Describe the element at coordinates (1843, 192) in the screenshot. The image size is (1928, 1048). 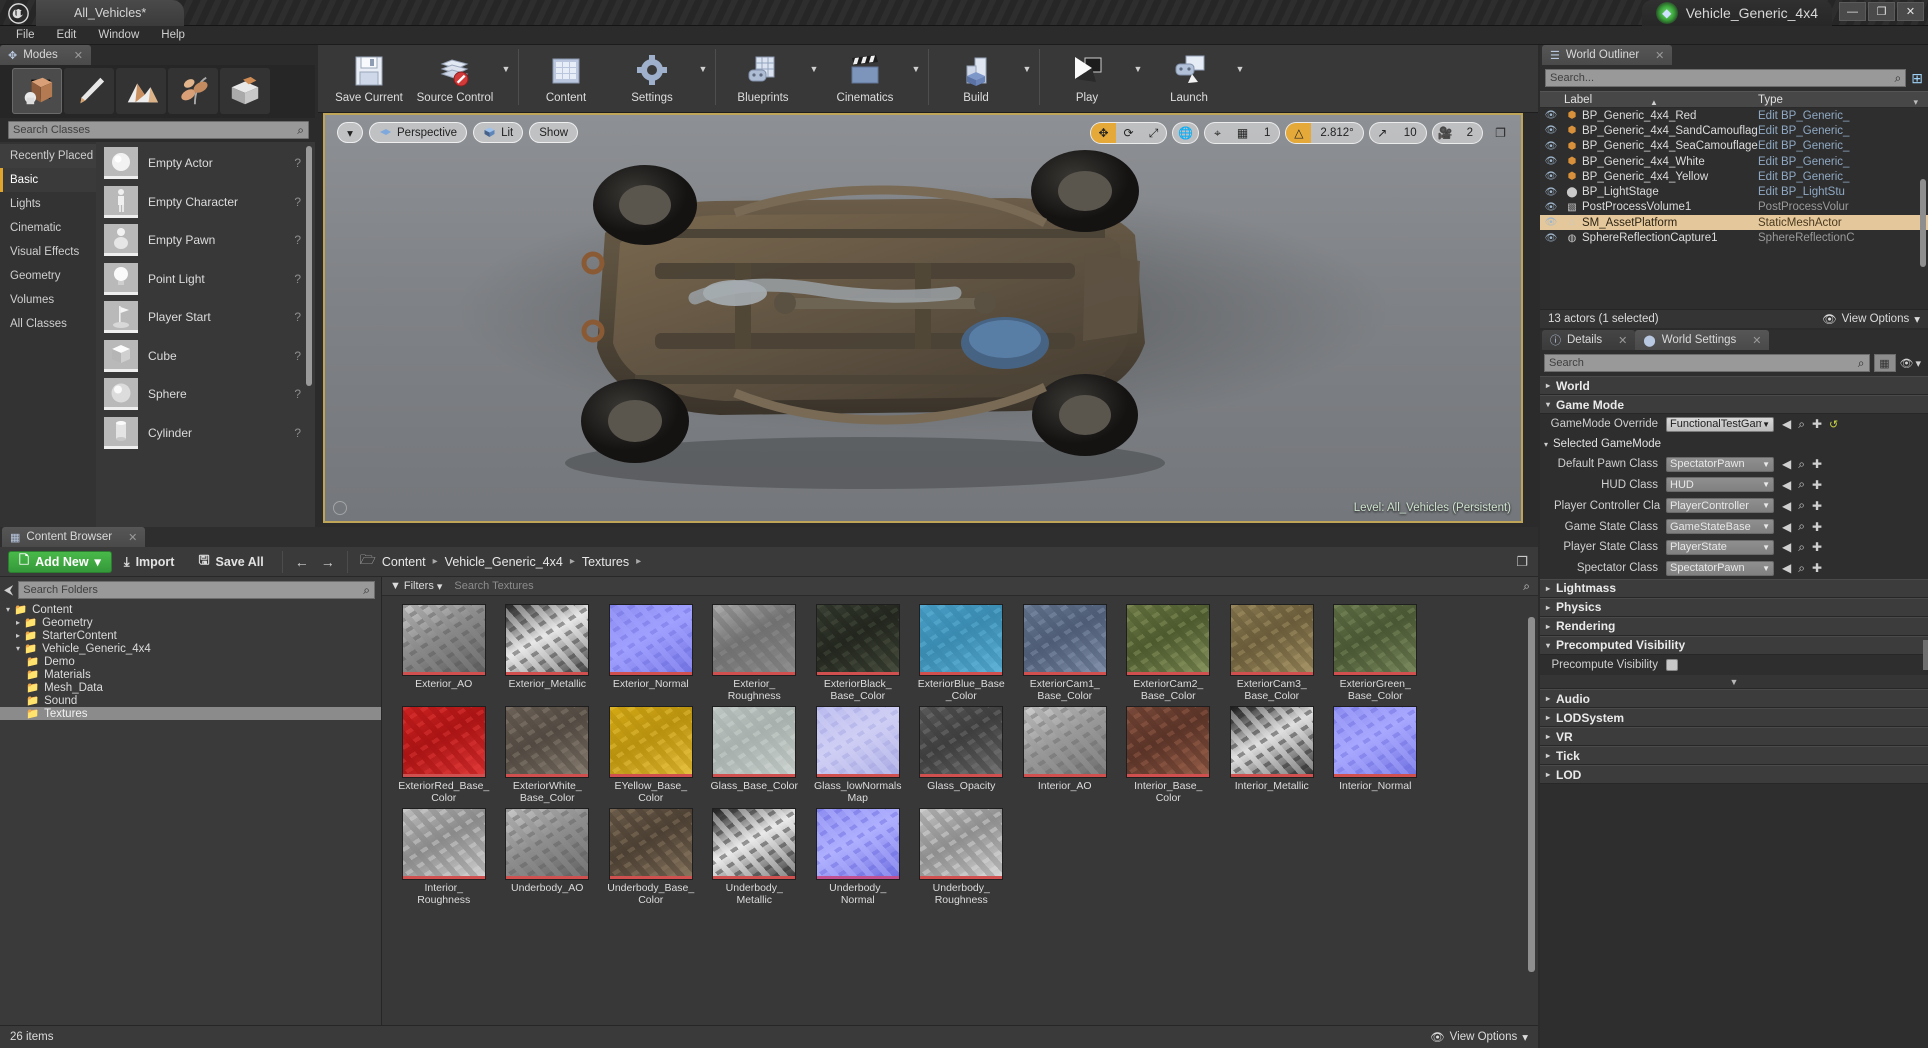
I see `outliner-row-edit-link: Edit BP_LightStu` at that location.